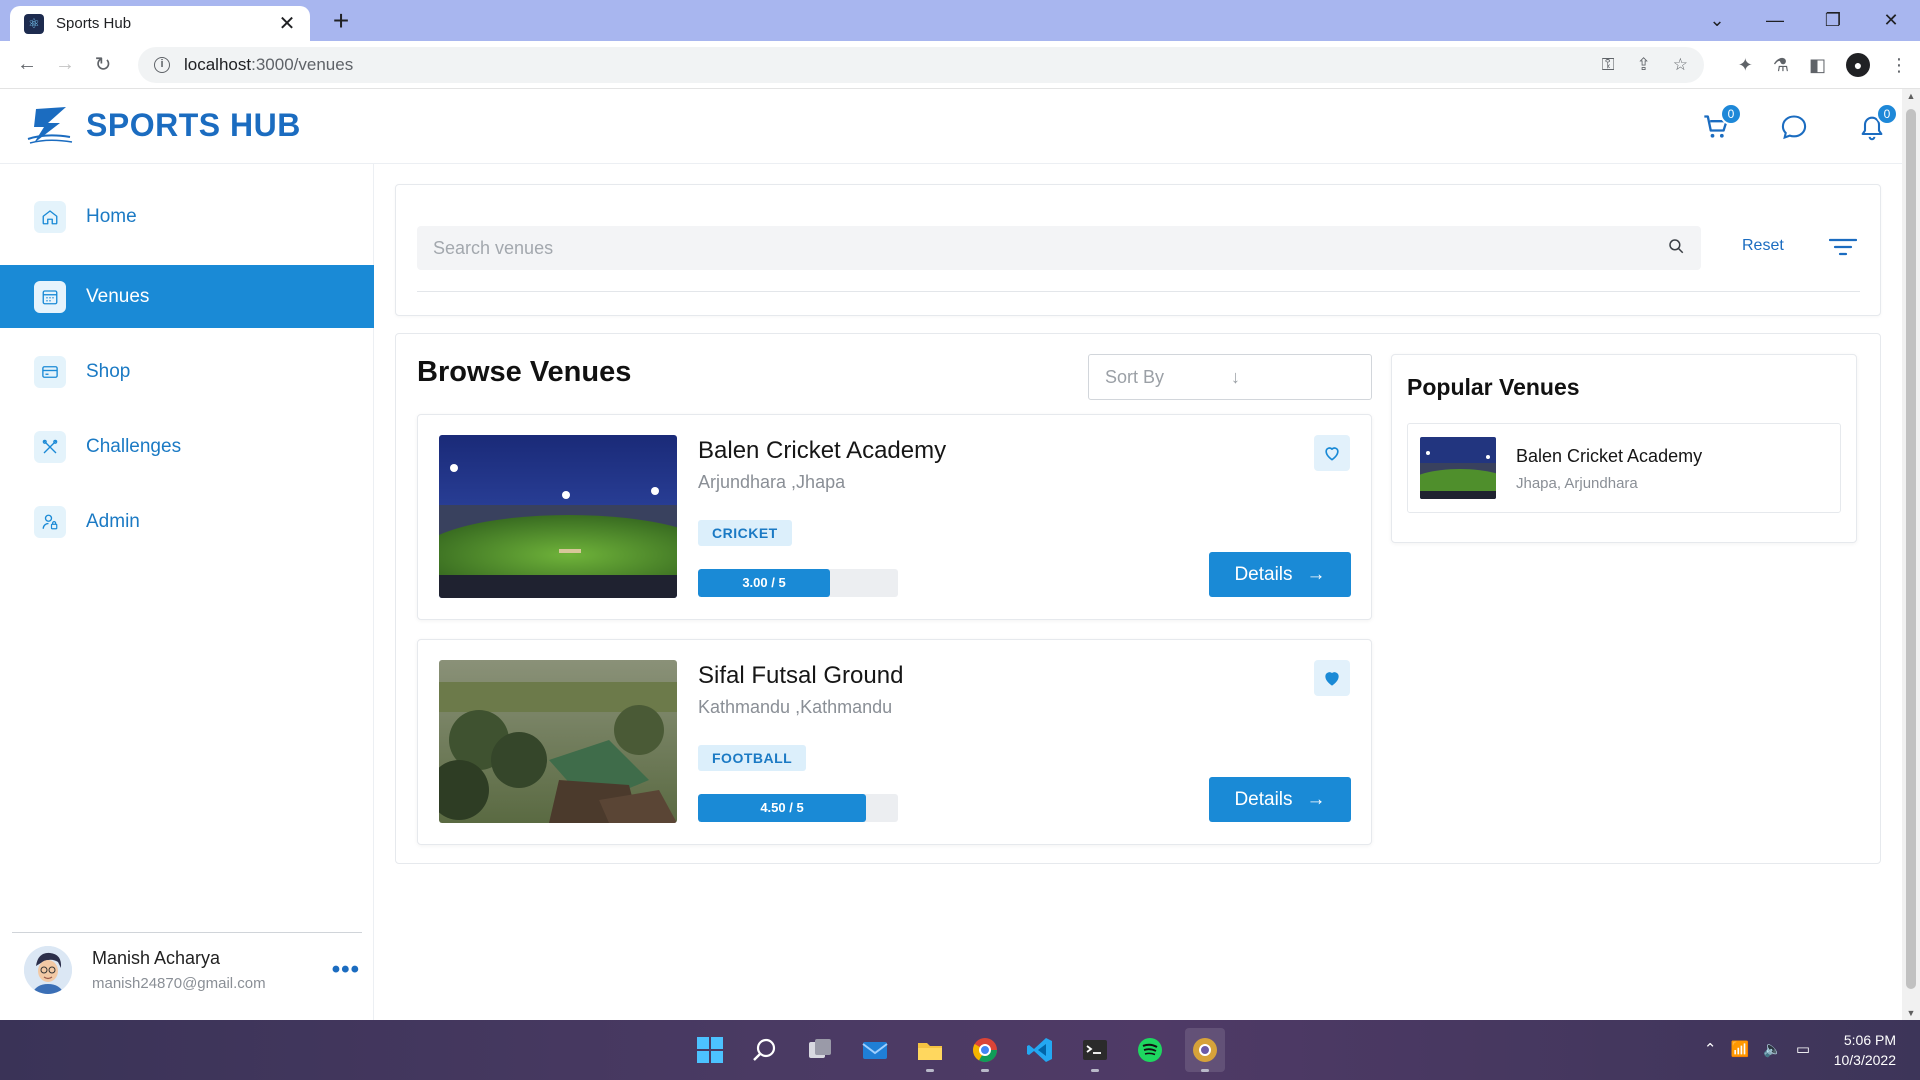 The image size is (1920, 1080). Describe the element at coordinates (1680, 65) in the screenshot. I see `bookmark-star-icon: ☆` at that location.